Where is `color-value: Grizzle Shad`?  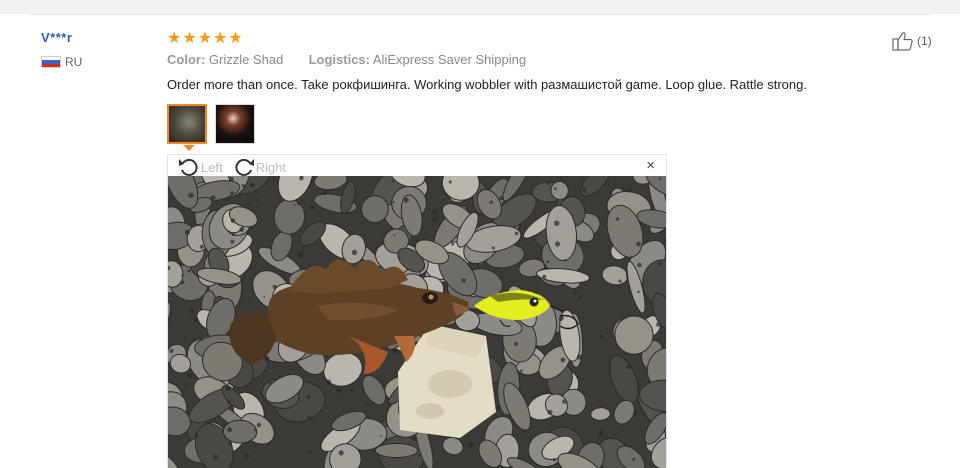 color-value: Grizzle Shad is located at coordinates (246, 59).